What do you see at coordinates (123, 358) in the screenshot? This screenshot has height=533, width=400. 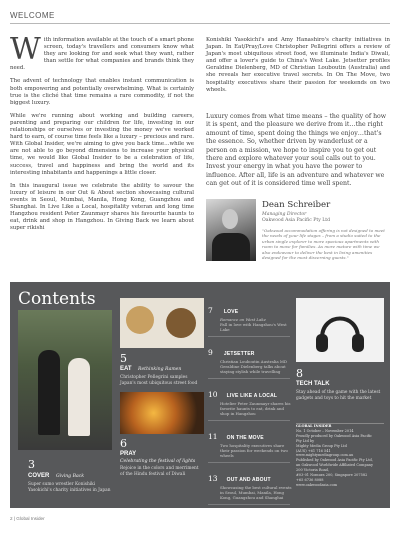 I see `featured-number: 5` at bounding box center [123, 358].